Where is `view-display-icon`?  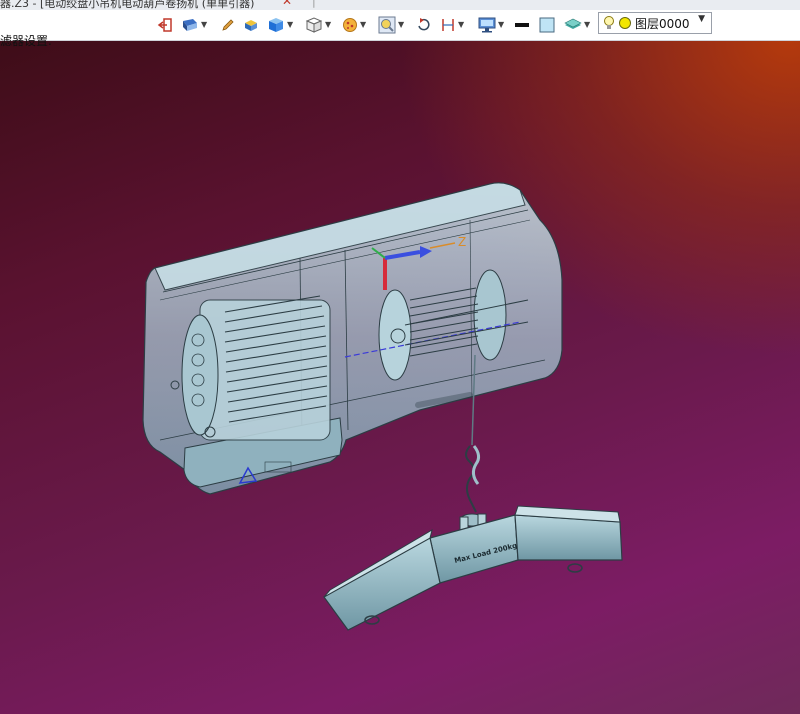
view-display-icon is located at coordinates (190, 25).